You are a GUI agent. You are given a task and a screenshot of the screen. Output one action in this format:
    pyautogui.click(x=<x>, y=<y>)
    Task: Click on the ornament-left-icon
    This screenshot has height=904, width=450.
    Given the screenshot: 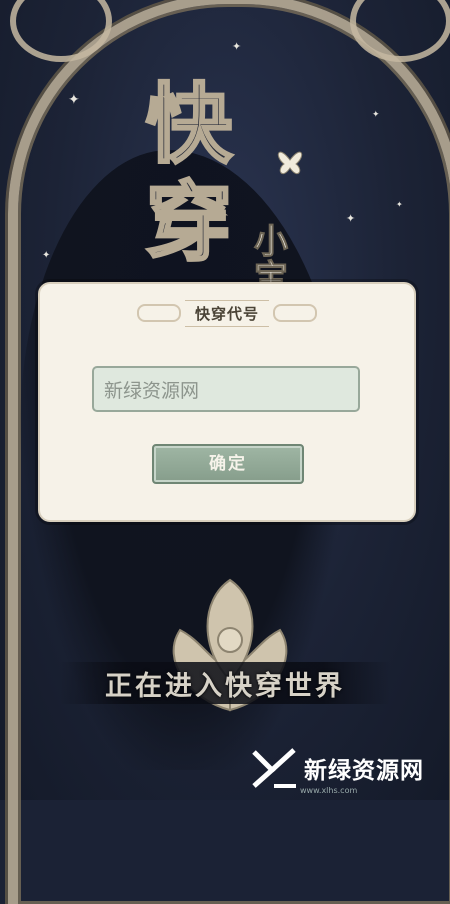 What is the action you would take?
    pyautogui.click(x=158, y=313)
    